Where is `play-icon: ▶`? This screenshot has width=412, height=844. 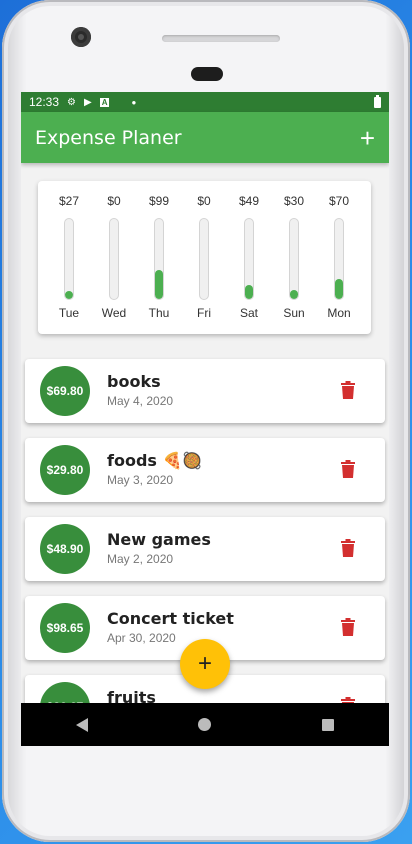 play-icon: ▶ is located at coordinates (88, 102).